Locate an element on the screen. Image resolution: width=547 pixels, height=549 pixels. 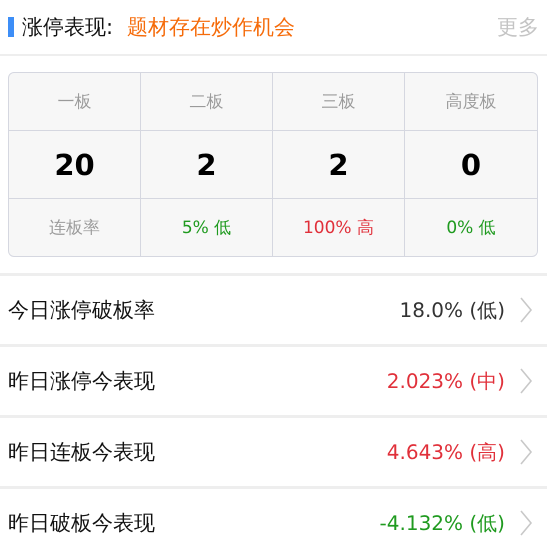
metric-row: 昨日涨停今表现 2.023% (中) is located at coordinates (273, 382).